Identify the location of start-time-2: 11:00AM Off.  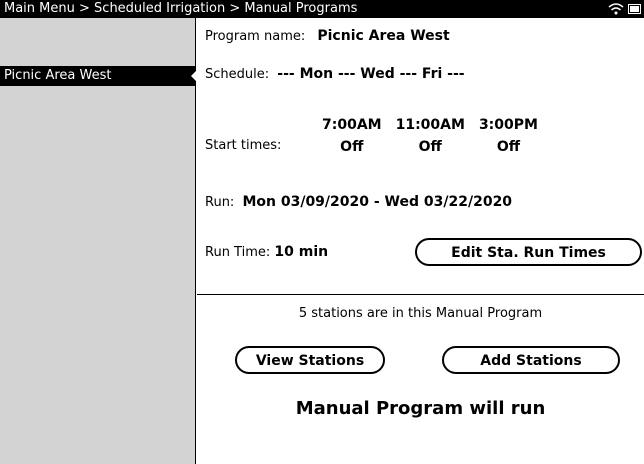
(430, 136).